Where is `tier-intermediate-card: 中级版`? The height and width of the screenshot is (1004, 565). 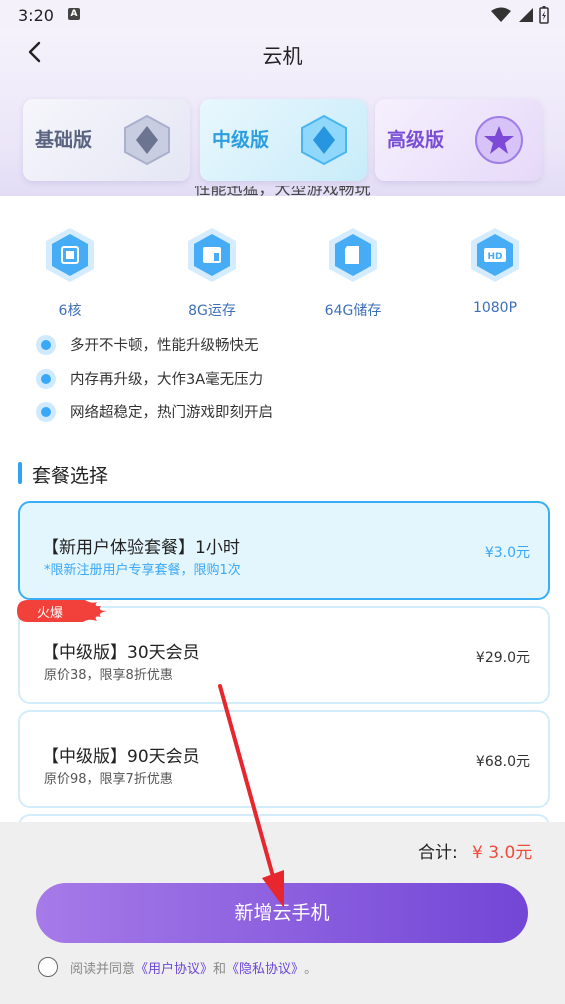
tier-intermediate-card: 中级版 is located at coordinates (283, 140).